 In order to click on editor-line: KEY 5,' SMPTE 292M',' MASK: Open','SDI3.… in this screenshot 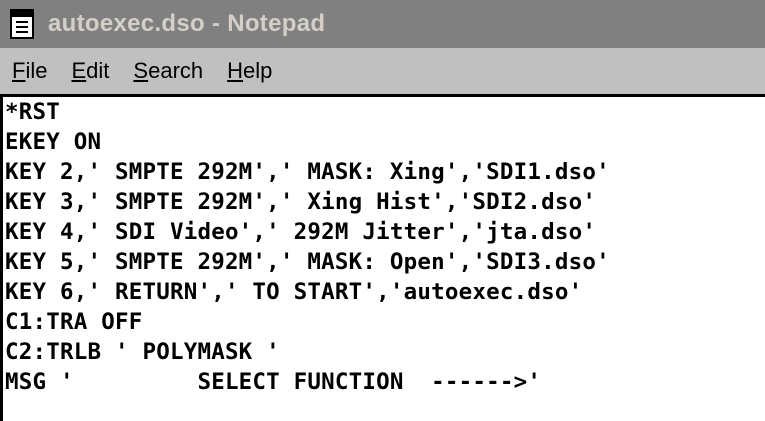, I will do `click(307, 262)`.